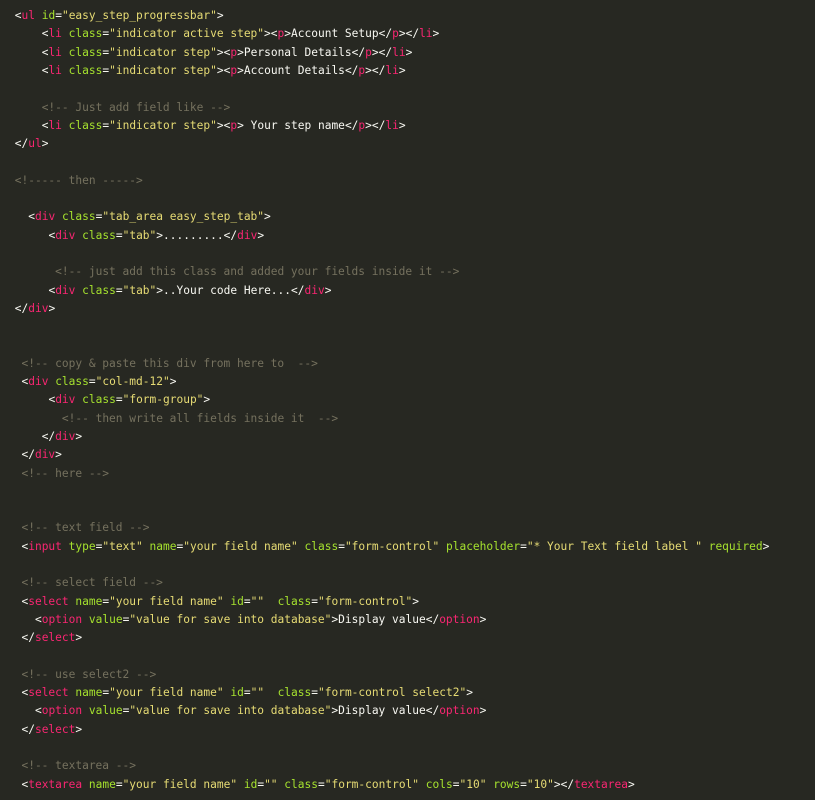  What do you see at coordinates (230, 711) in the screenshot?
I see `code-token: "value for save into database"` at bounding box center [230, 711].